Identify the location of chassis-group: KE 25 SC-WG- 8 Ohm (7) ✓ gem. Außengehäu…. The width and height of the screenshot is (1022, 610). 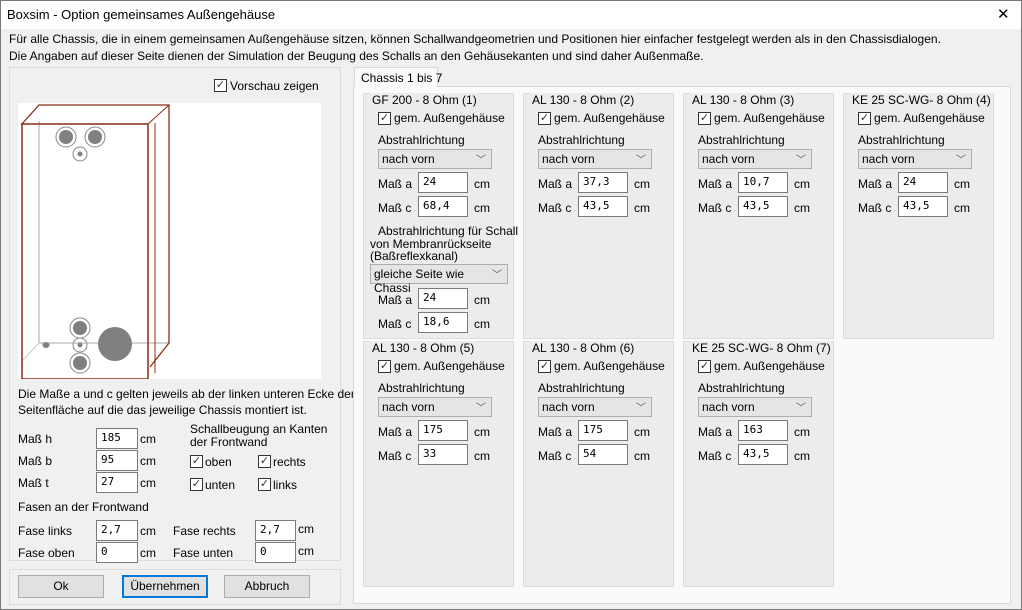
(758, 464).